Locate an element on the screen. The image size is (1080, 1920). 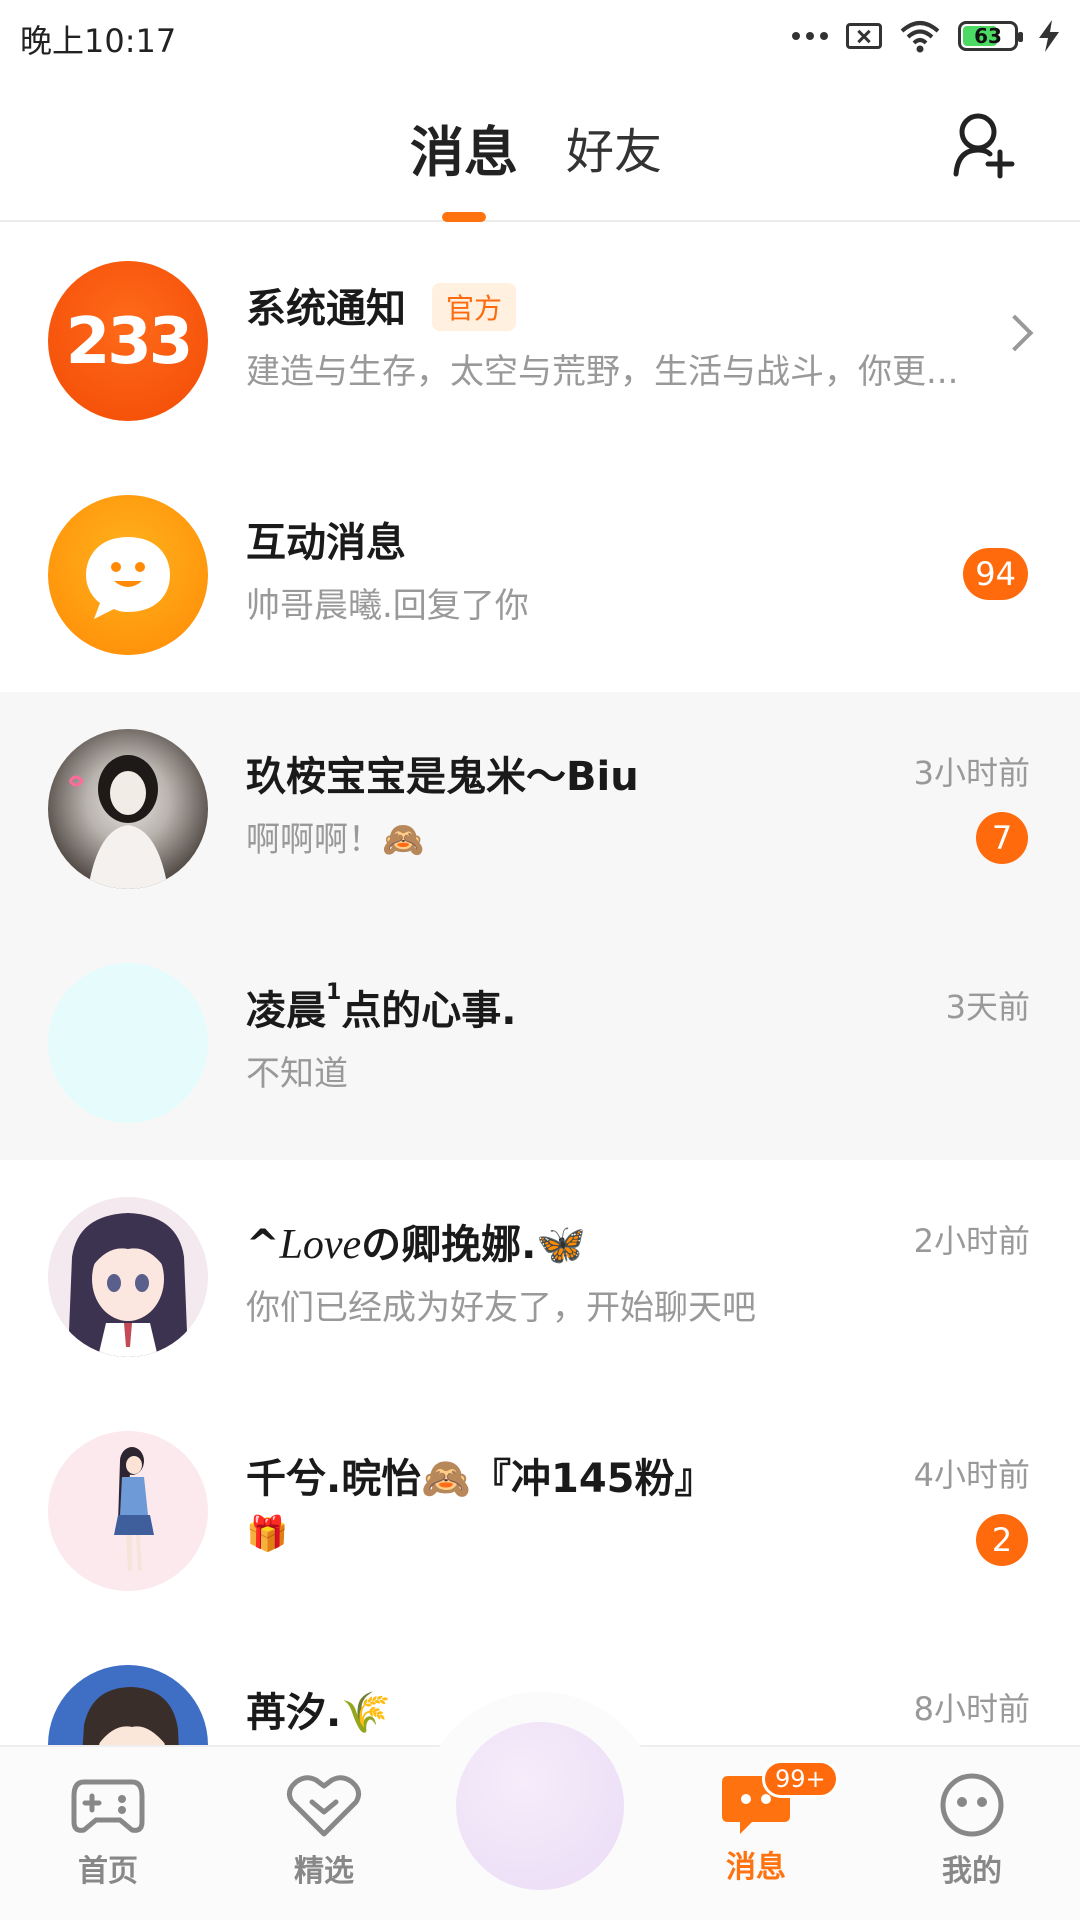
status-time: 晚上10:17 is located at coordinates (98, 41).